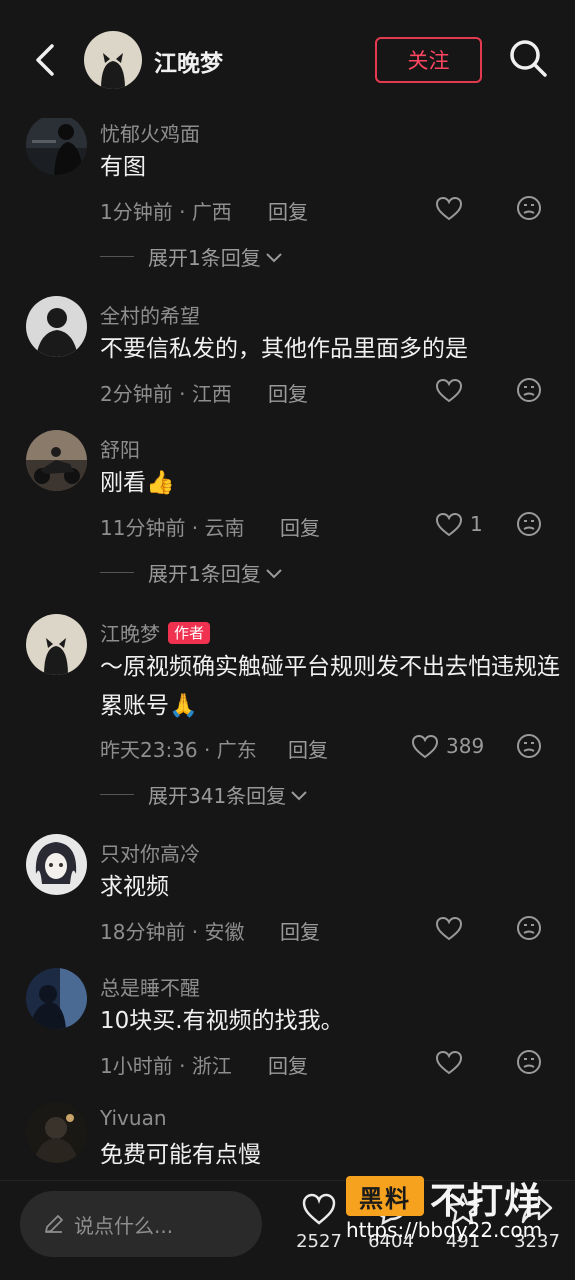  I want to click on comment-username: 总是睡不醒, so click(150, 986).